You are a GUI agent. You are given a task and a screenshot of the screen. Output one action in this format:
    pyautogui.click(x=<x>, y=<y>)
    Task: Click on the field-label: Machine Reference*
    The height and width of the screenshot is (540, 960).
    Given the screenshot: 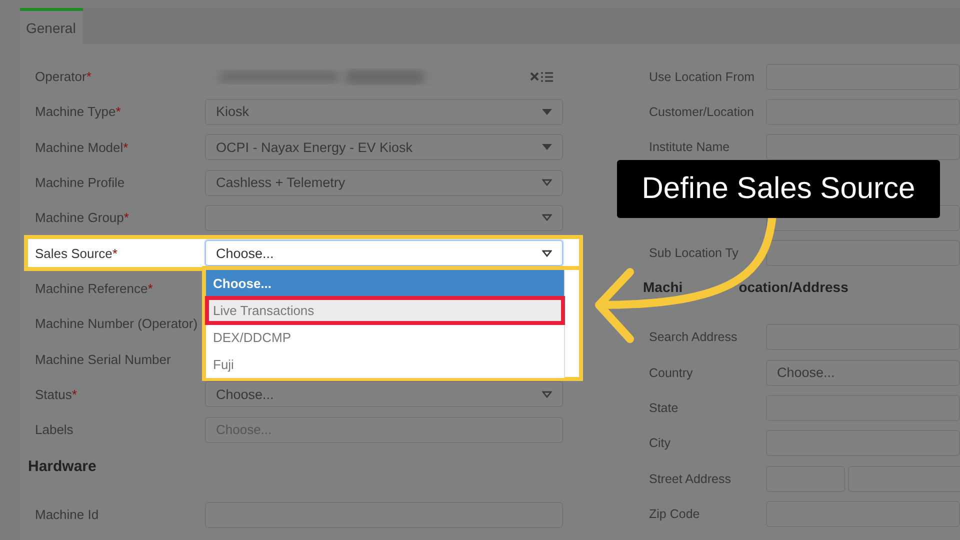 What is the action you would take?
    pyautogui.click(x=94, y=288)
    